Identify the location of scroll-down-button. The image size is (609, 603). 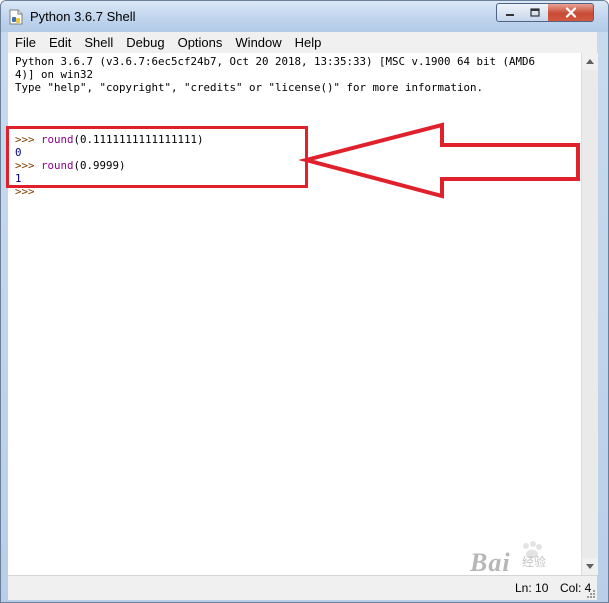
(590, 566).